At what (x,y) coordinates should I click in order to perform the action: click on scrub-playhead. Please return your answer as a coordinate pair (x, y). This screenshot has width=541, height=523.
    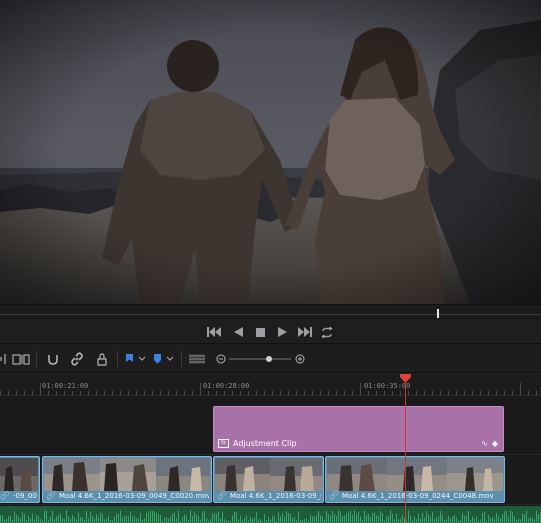
    Looking at the image, I should click on (438, 313).